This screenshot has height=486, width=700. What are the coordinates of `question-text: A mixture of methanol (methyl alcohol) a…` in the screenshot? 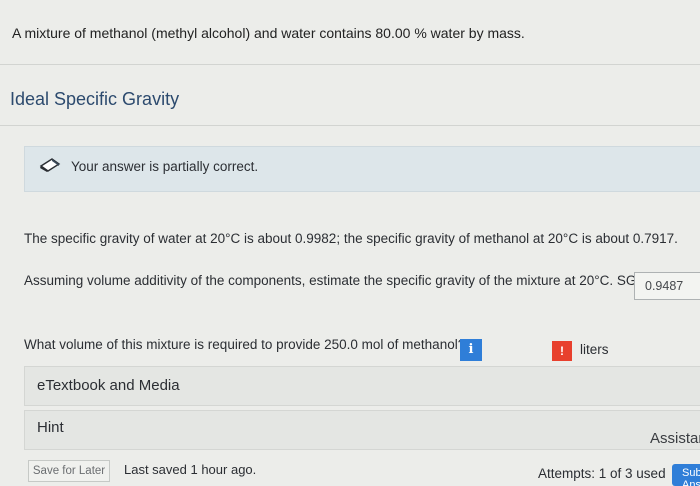 It's located at (268, 33).